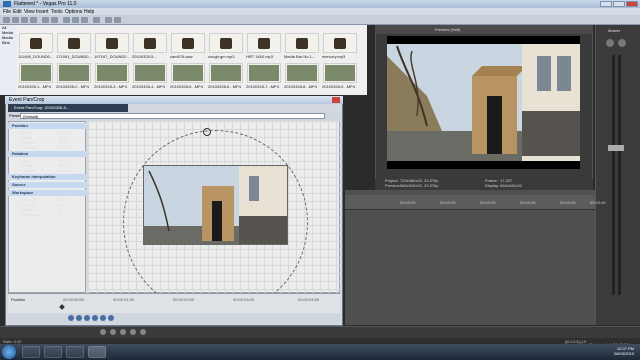 The image size is (640, 360). Describe the element at coordinates (79, 318) in the screenshot. I see `prev-keyframe-icon` at that location.